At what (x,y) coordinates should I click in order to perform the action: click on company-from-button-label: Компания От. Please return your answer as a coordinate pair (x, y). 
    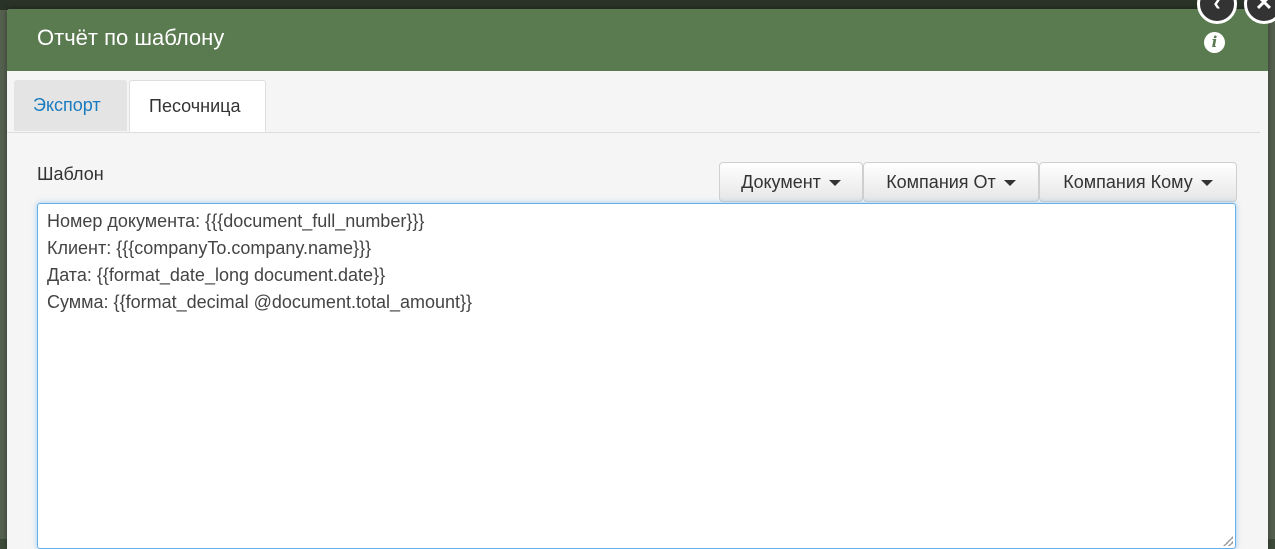
    Looking at the image, I should click on (941, 182).